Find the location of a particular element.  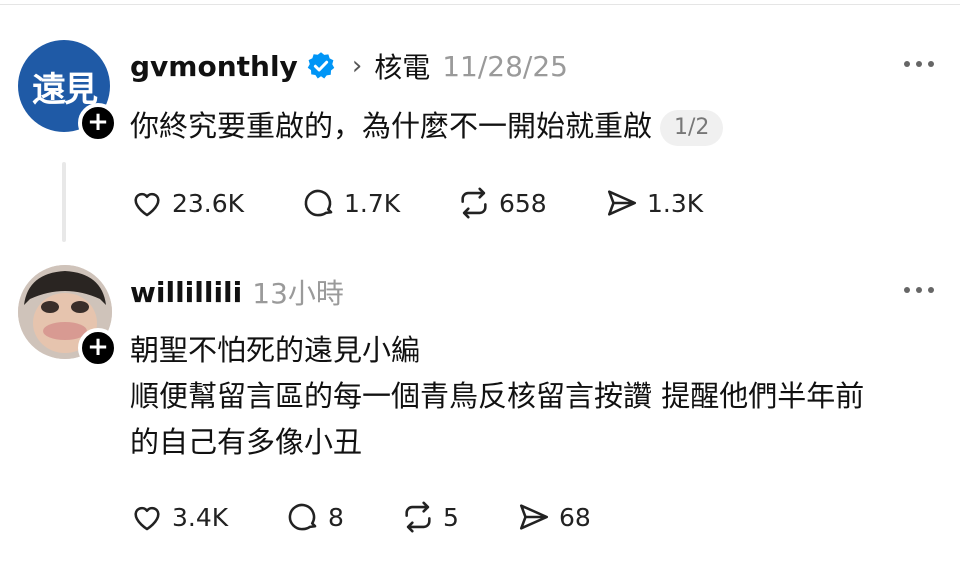

repost-count: 658 is located at coordinates (523, 203).